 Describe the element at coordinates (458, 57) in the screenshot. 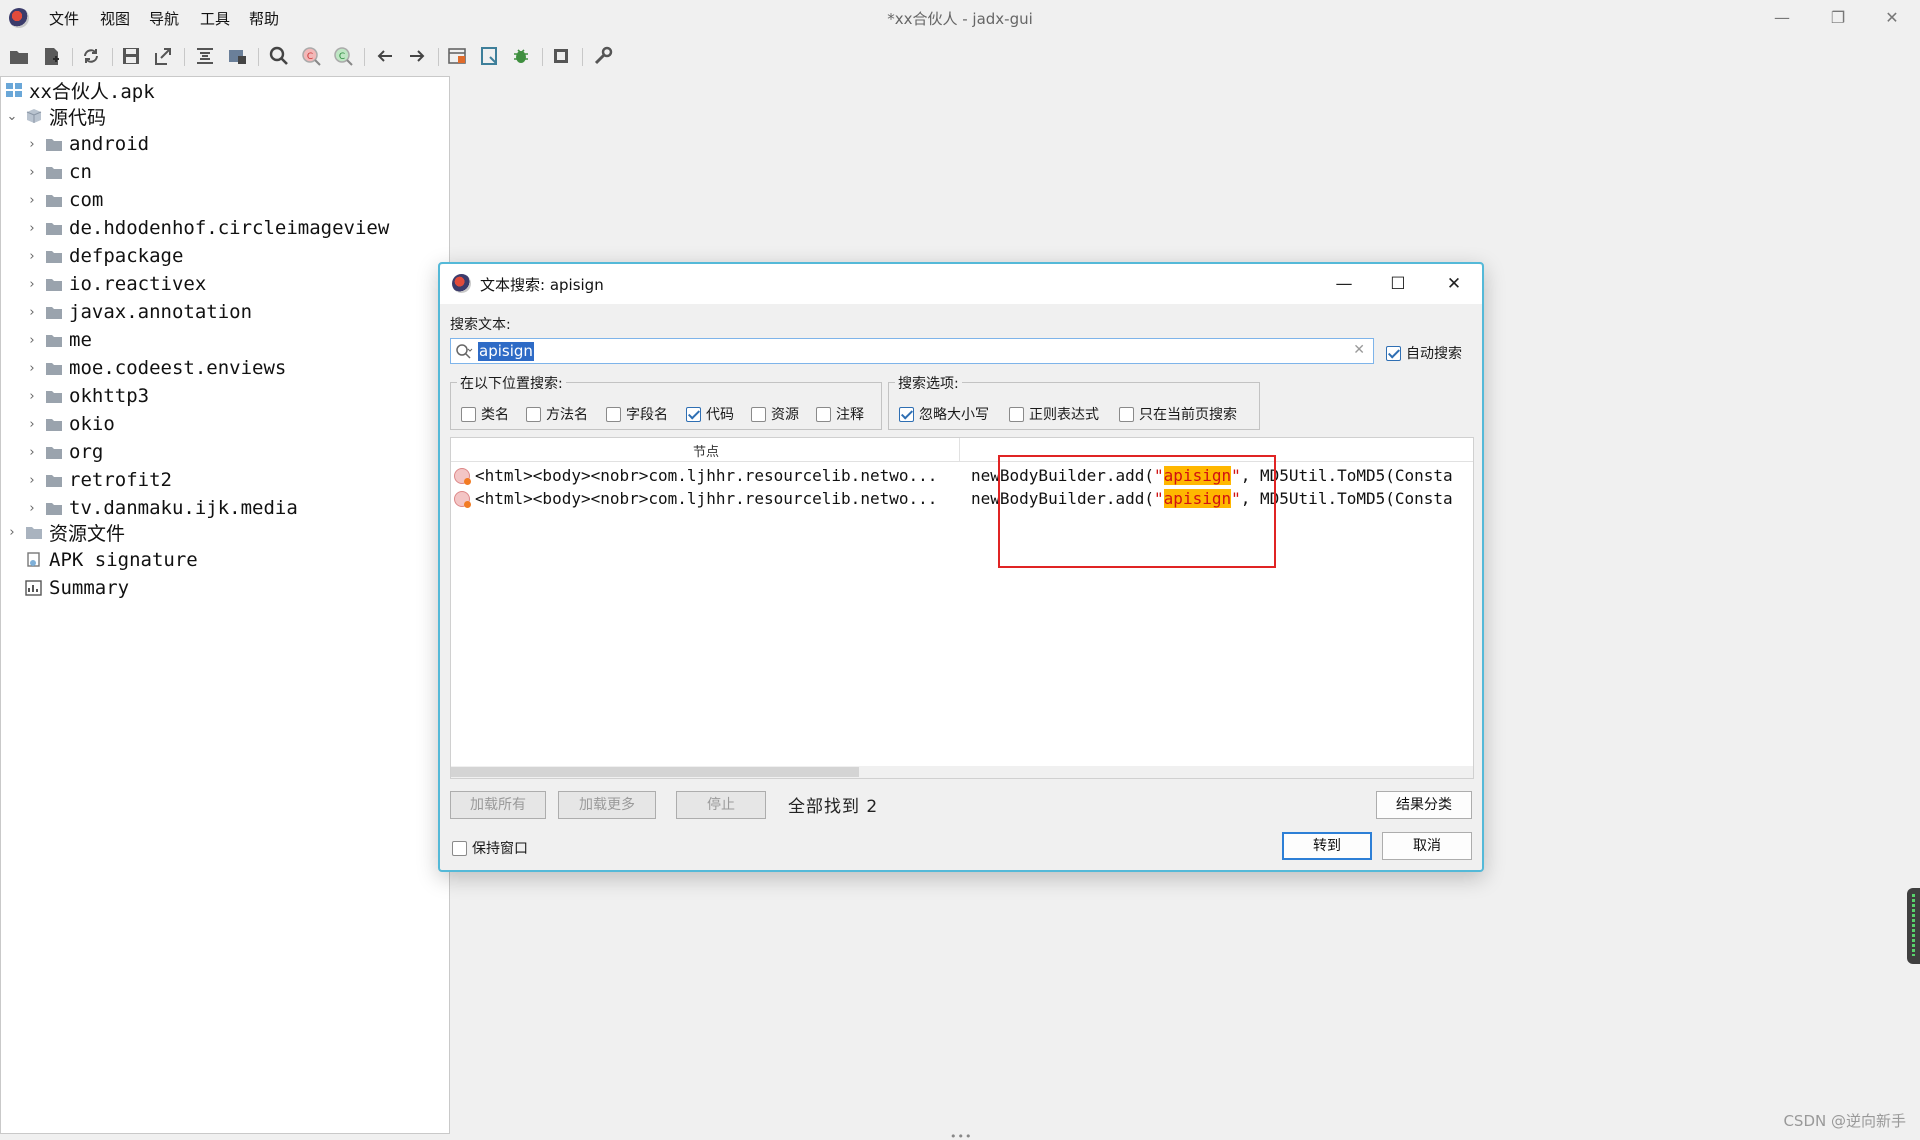

I see `deobfuscation-icon` at that location.